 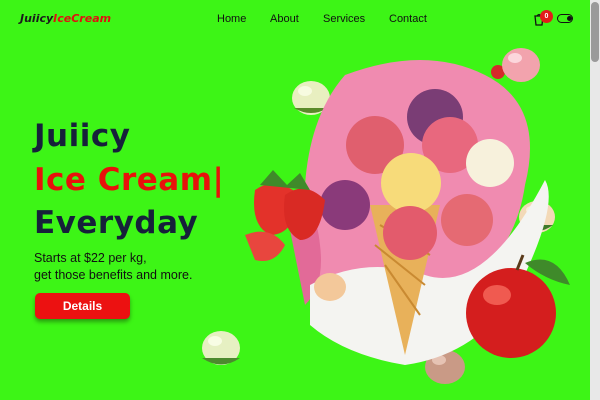 I want to click on scrollbar-thumb, so click(x=595, y=32).